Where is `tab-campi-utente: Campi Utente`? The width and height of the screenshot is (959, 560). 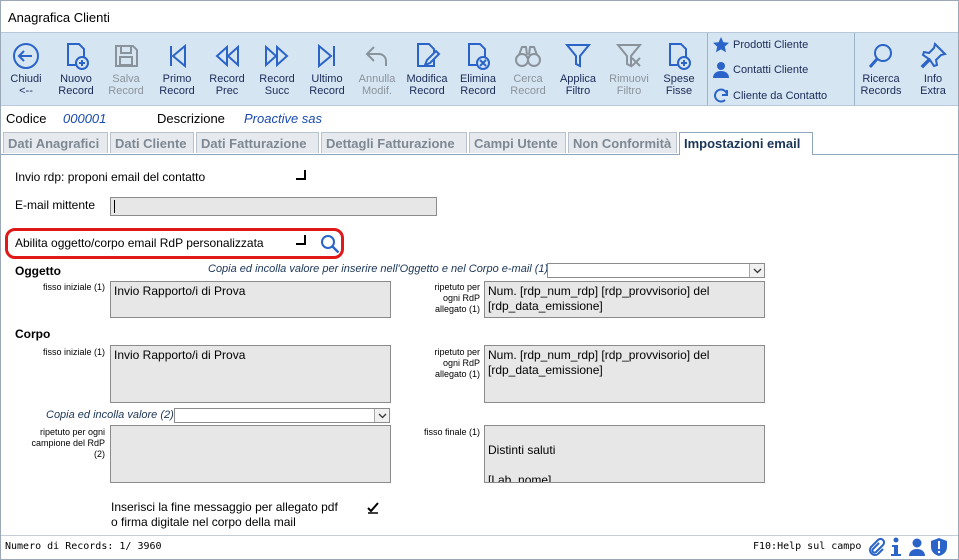
tab-campi-utente: Campi Utente is located at coordinates (517, 142).